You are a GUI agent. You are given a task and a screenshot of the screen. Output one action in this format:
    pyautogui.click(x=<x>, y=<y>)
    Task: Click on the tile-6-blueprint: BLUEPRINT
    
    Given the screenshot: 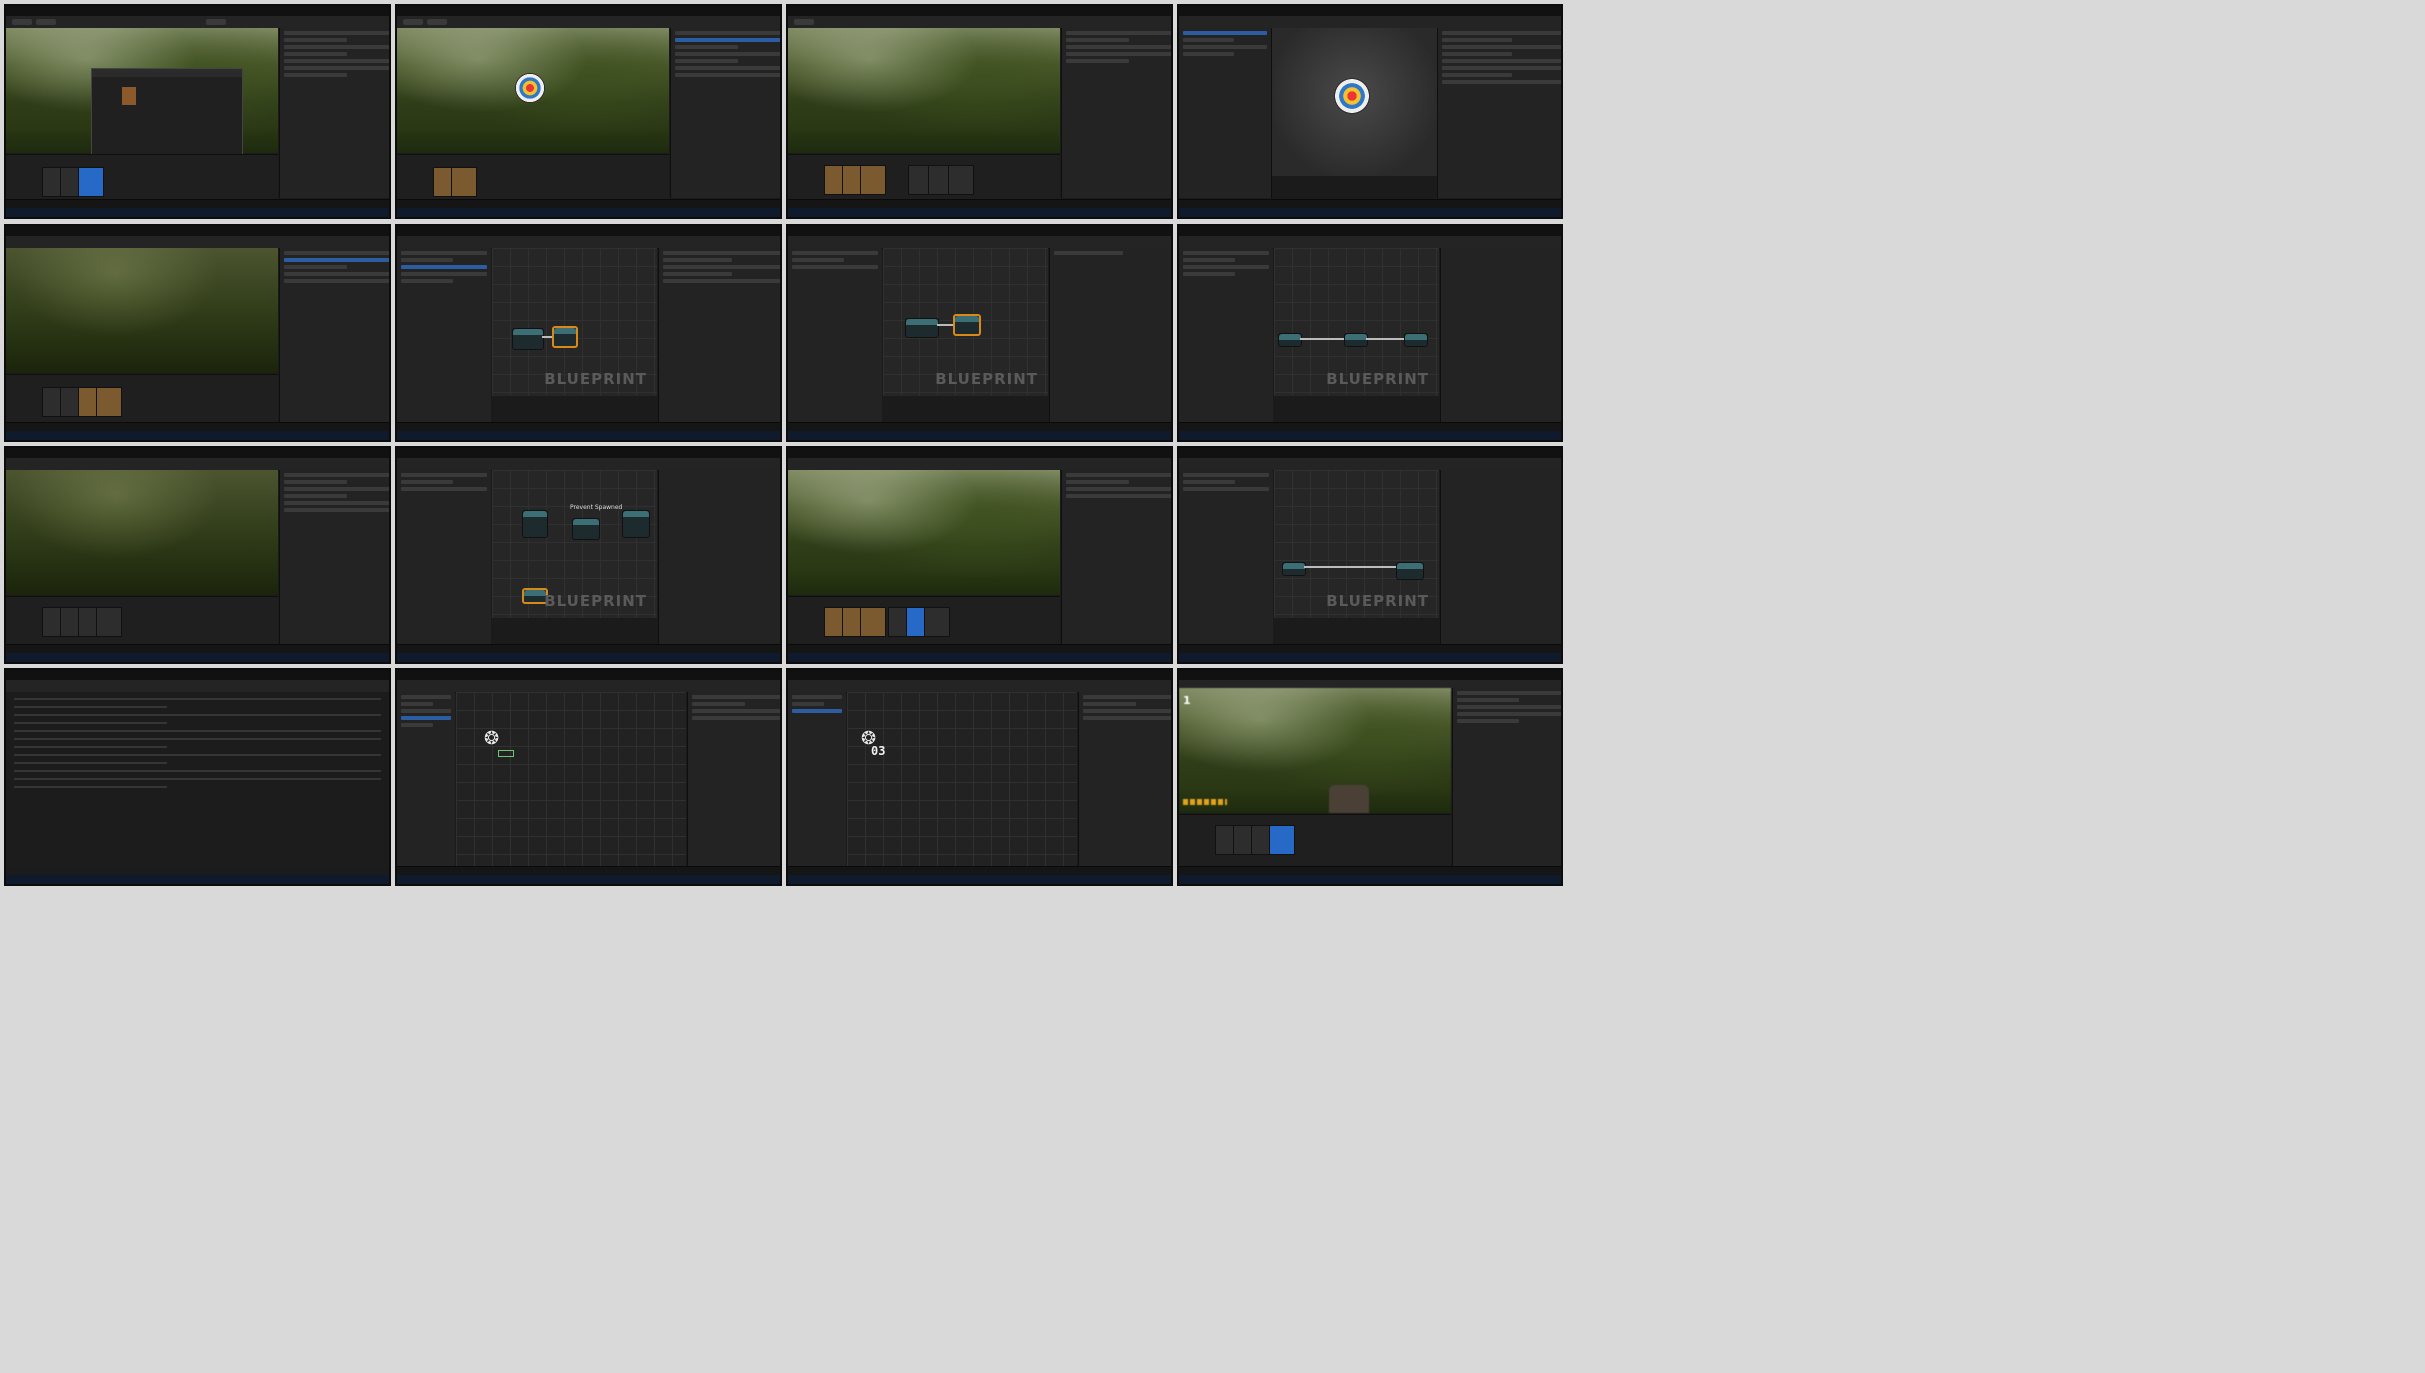 What is the action you would take?
    pyautogui.click(x=588, y=333)
    